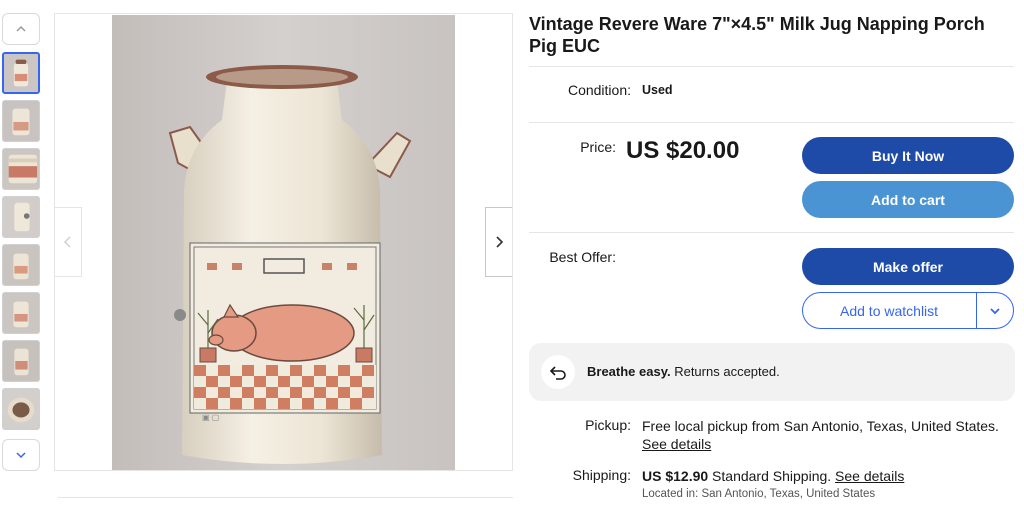 The width and height of the screenshot is (1024, 511). Describe the element at coordinates (601, 475) in the screenshot. I see `shipping-label: Shipping:` at that location.